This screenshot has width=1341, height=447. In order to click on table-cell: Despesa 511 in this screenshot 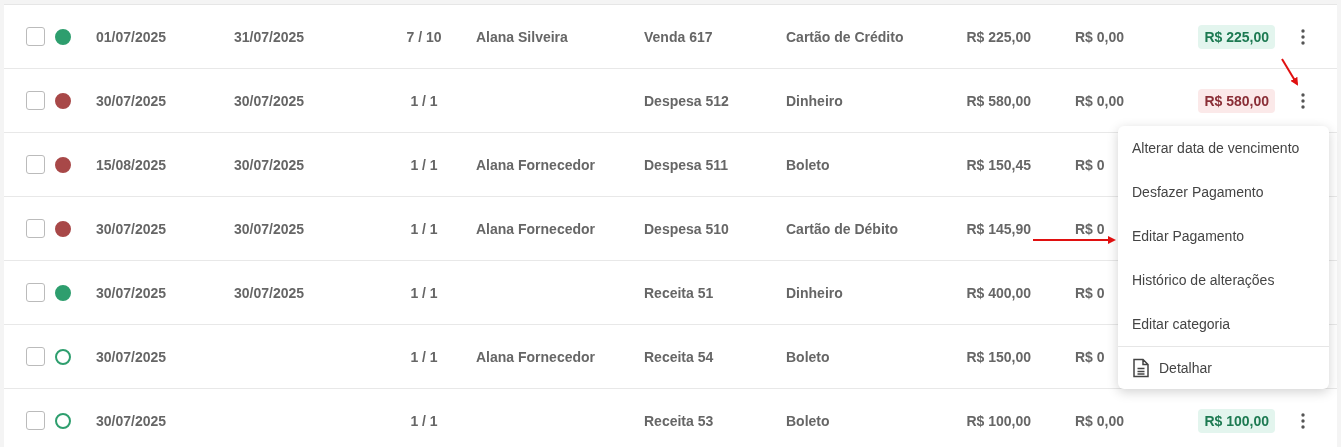, I will do `click(686, 164)`.